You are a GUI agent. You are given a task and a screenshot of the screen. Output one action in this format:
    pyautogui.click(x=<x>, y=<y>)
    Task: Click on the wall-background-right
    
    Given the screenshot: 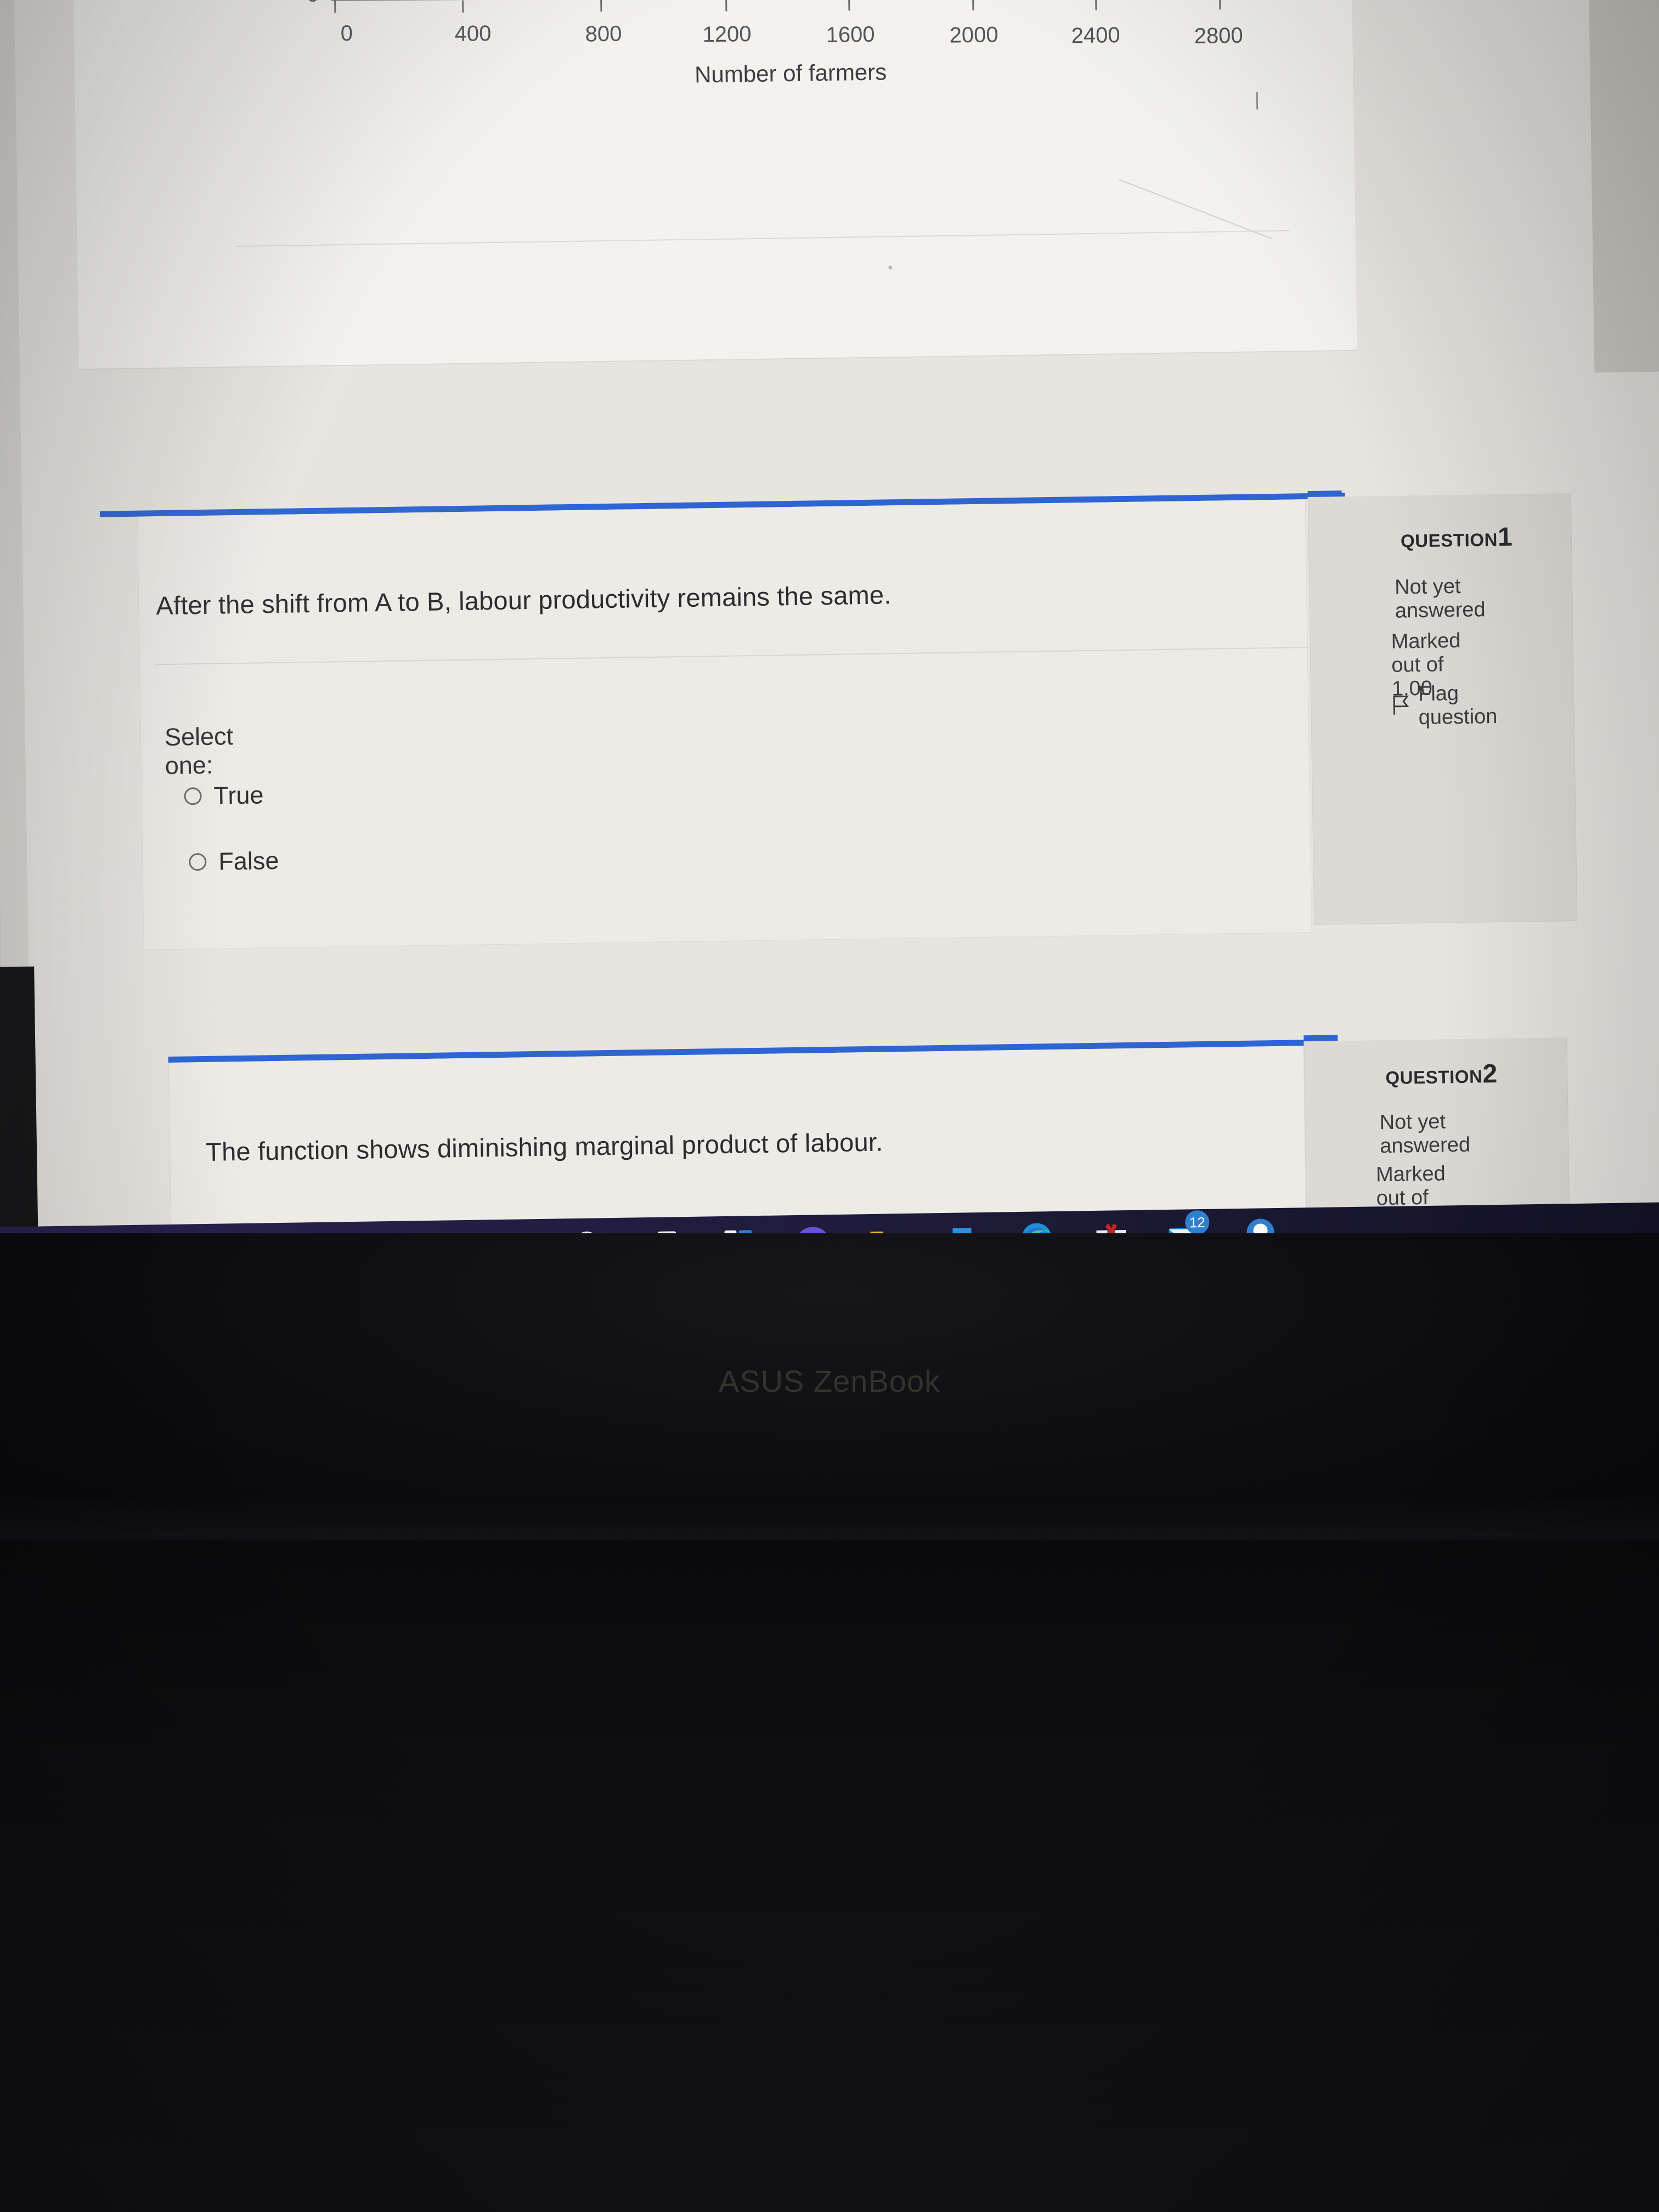 What is the action you would take?
    pyautogui.click(x=1623, y=186)
    